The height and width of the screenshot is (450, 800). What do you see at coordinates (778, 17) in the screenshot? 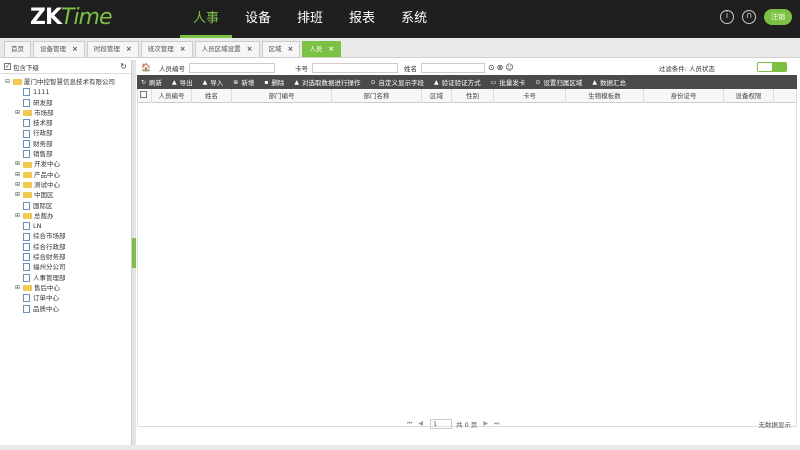
I see `logout-button: 注销` at bounding box center [778, 17].